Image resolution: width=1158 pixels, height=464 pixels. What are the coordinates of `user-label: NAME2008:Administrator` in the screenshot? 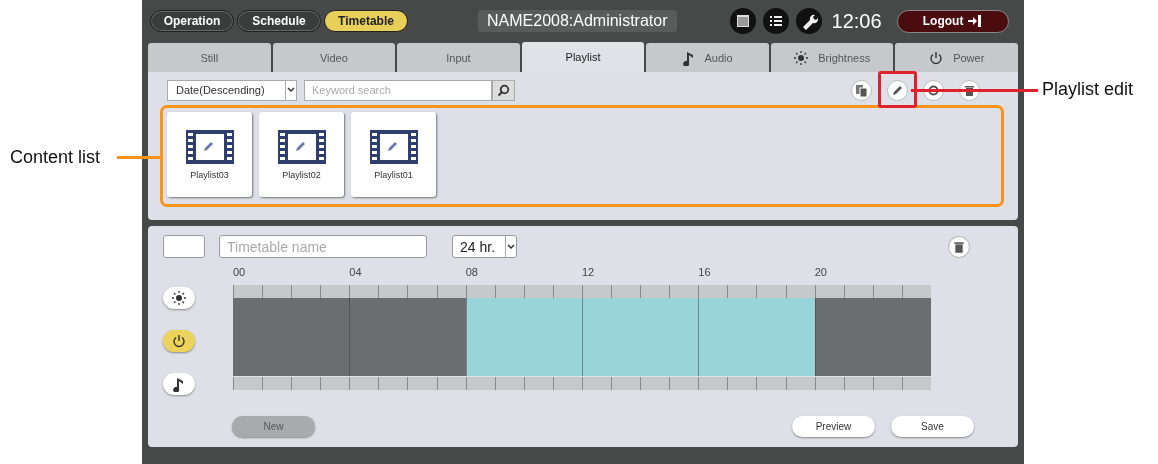 It's located at (577, 21).